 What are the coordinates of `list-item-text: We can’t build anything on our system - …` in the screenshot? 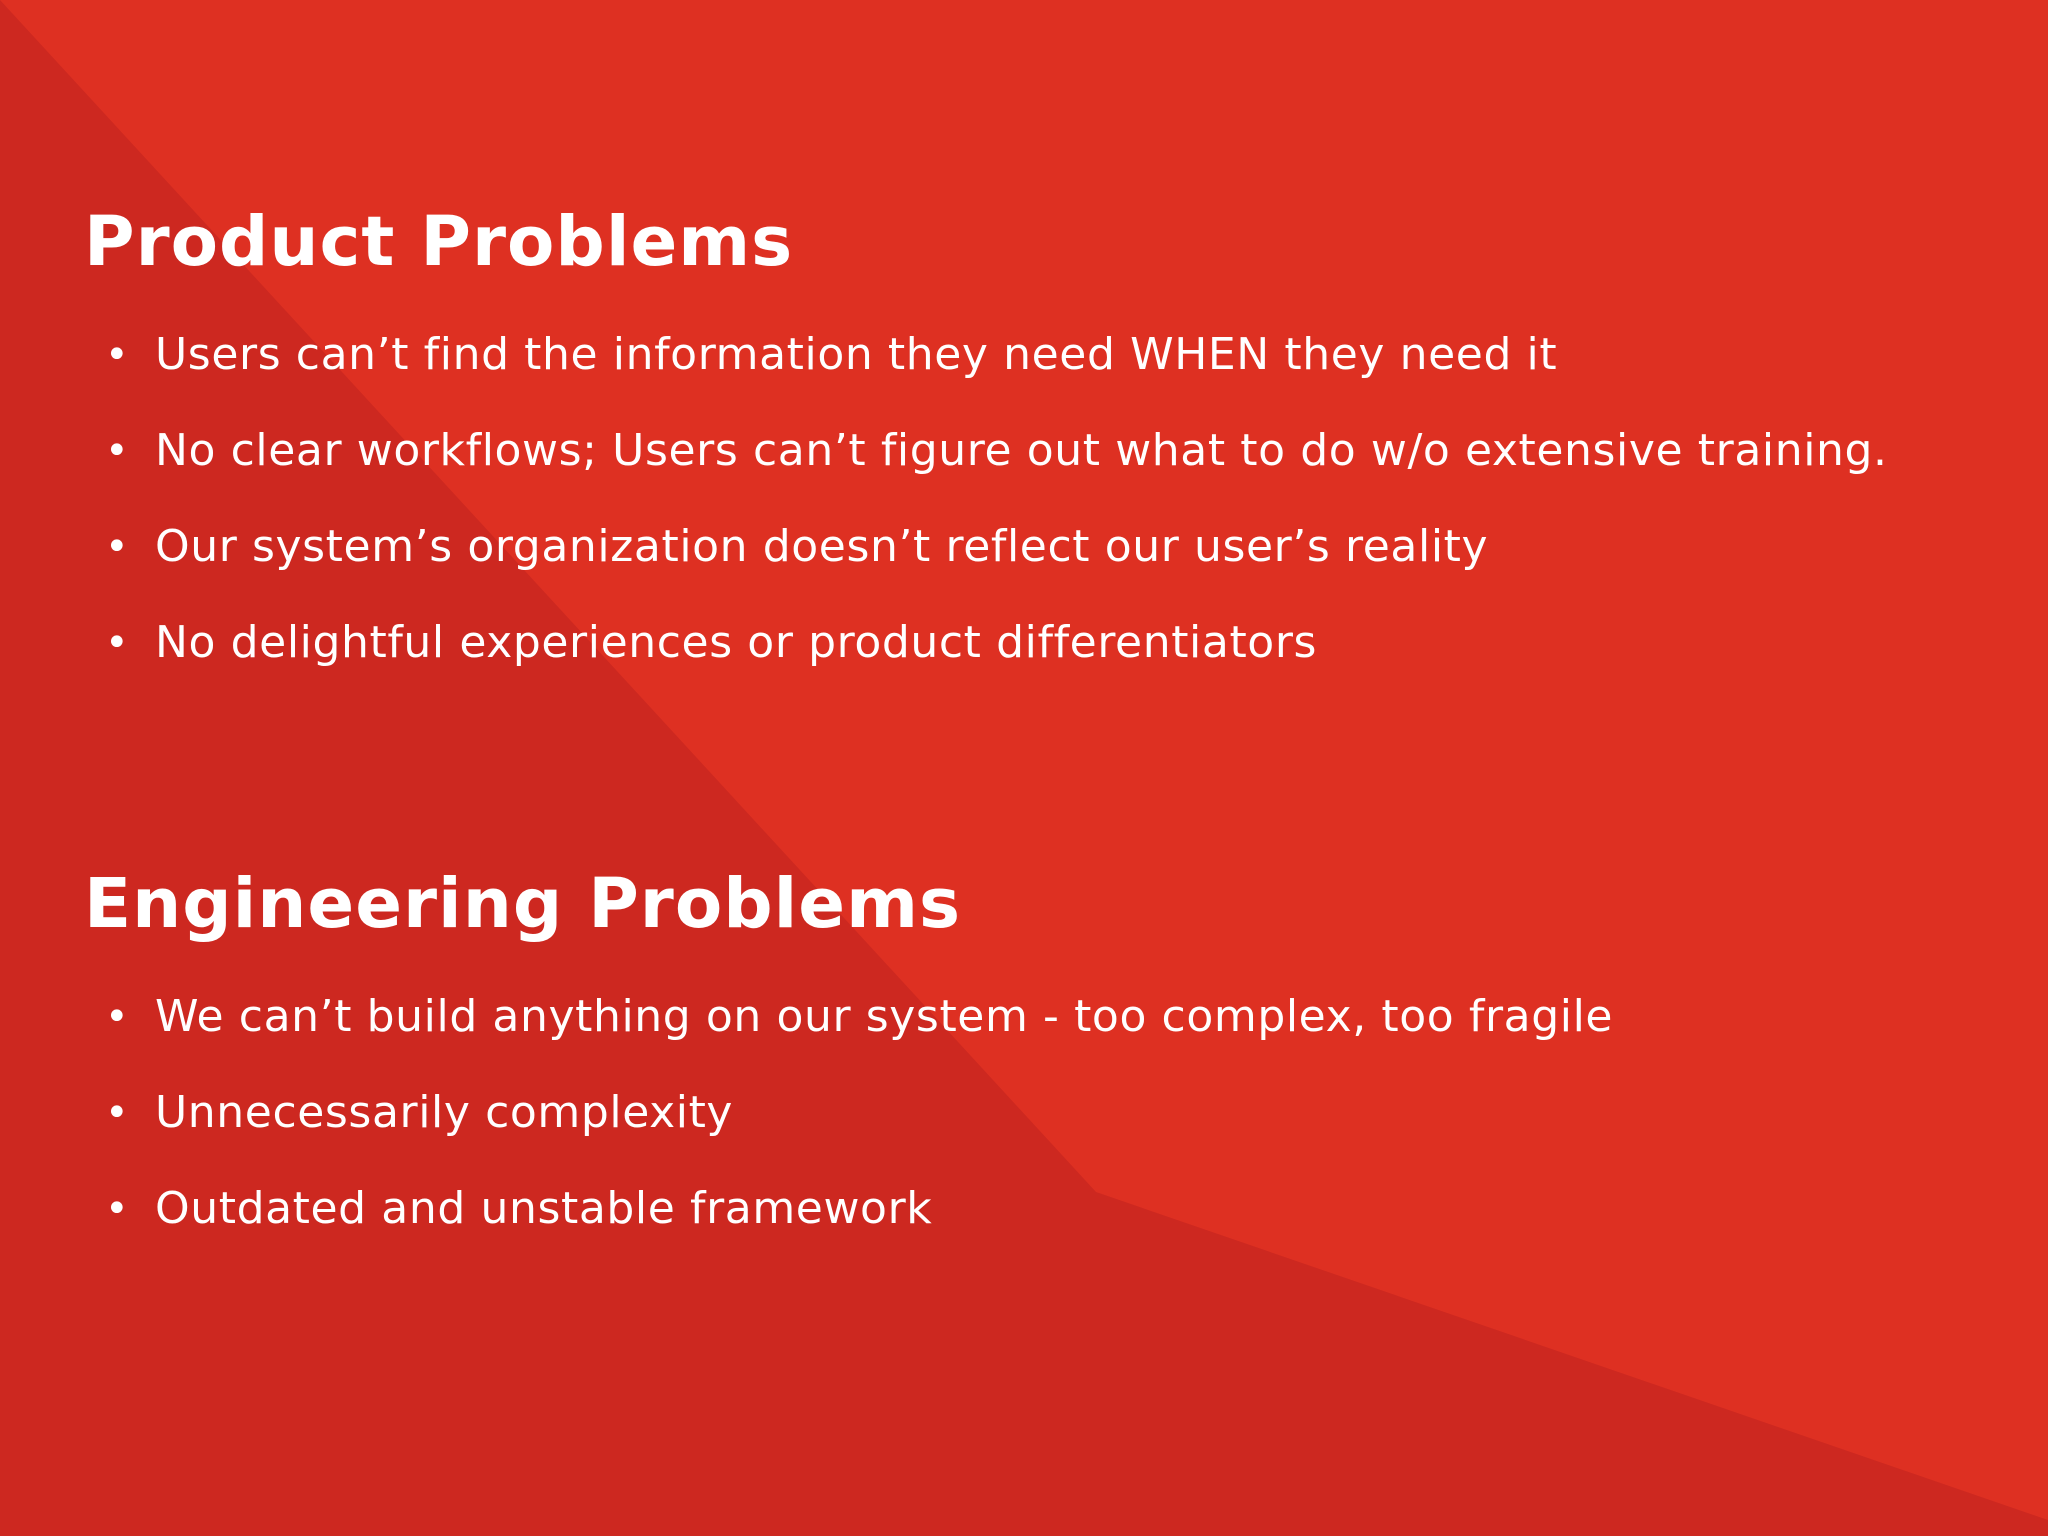 It's located at (884, 1016).